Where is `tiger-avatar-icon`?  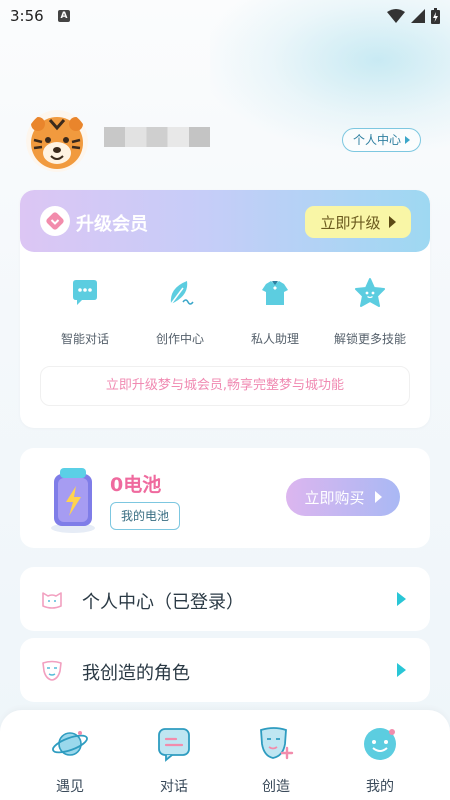
tiger-avatar-icon is located at coordinates (57, 141).